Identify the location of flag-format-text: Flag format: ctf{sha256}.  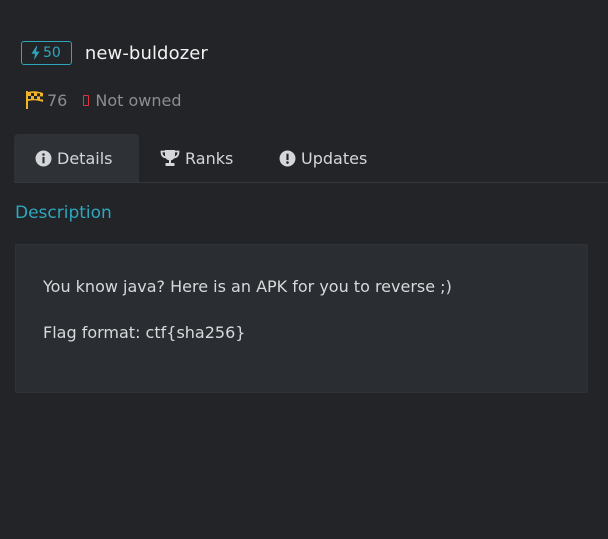
(144, 332).